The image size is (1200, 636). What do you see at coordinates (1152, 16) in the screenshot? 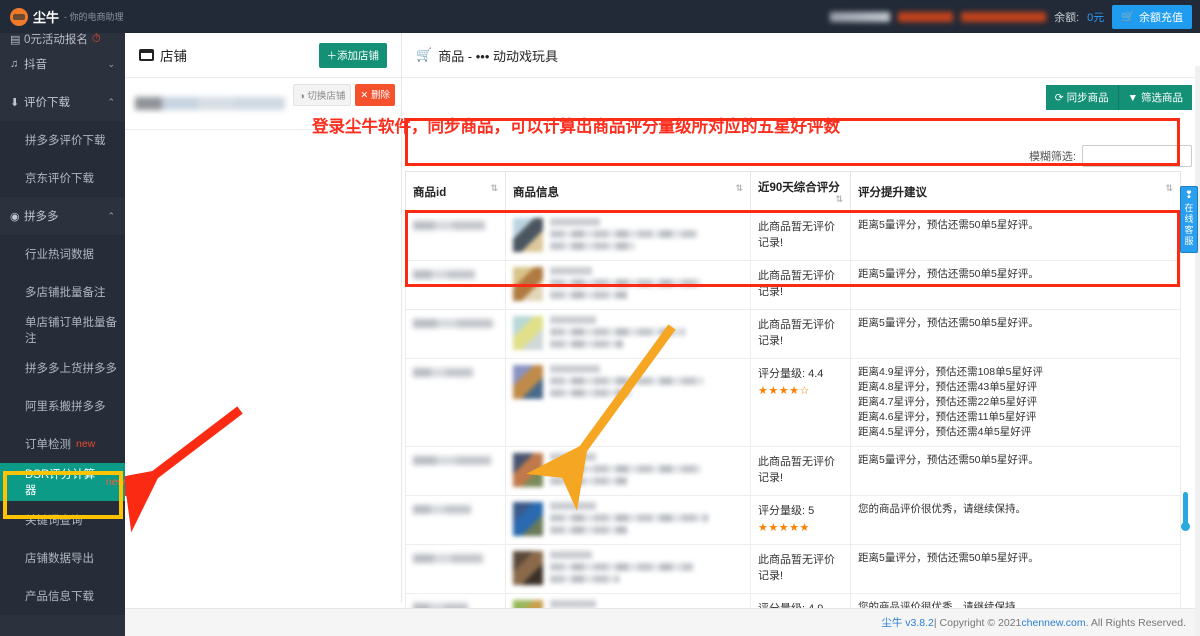
I see `recharge-button: 🛒 余额充值` at bounding box center [1152, 16].